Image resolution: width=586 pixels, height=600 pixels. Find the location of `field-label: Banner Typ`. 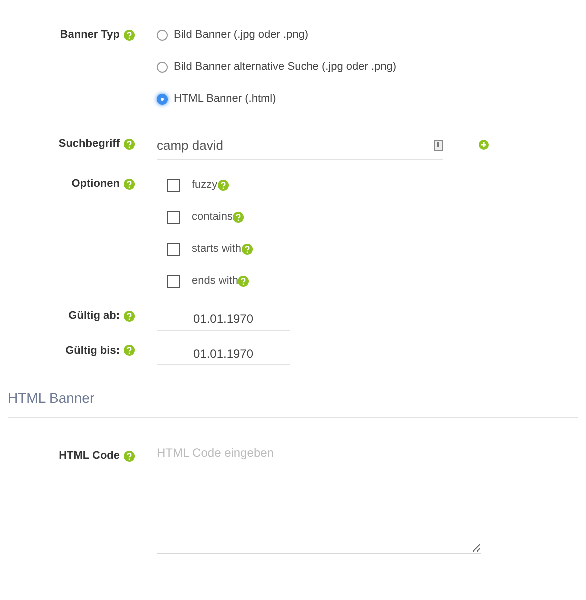

field-label: Banner Typ is located at coordinates (90, 35).